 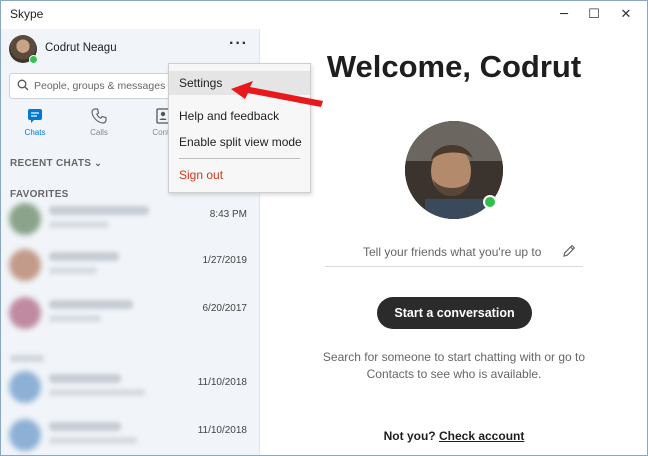 I want to click on menu-item-split-view: Enable split view mode, so click(x=239, y=142).